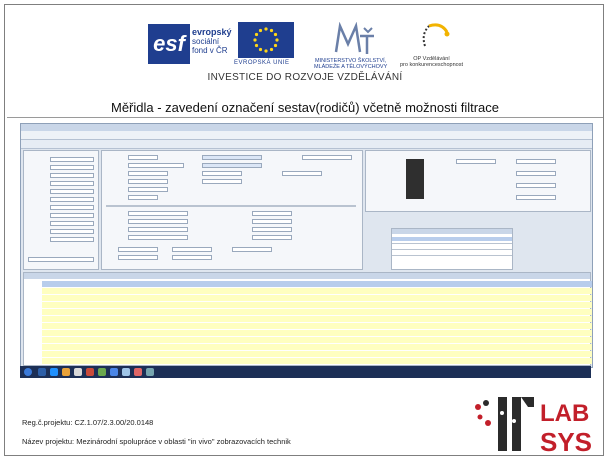  I want to click on eu-label: EVROPSKÁ UNIE, so click(262, 63).